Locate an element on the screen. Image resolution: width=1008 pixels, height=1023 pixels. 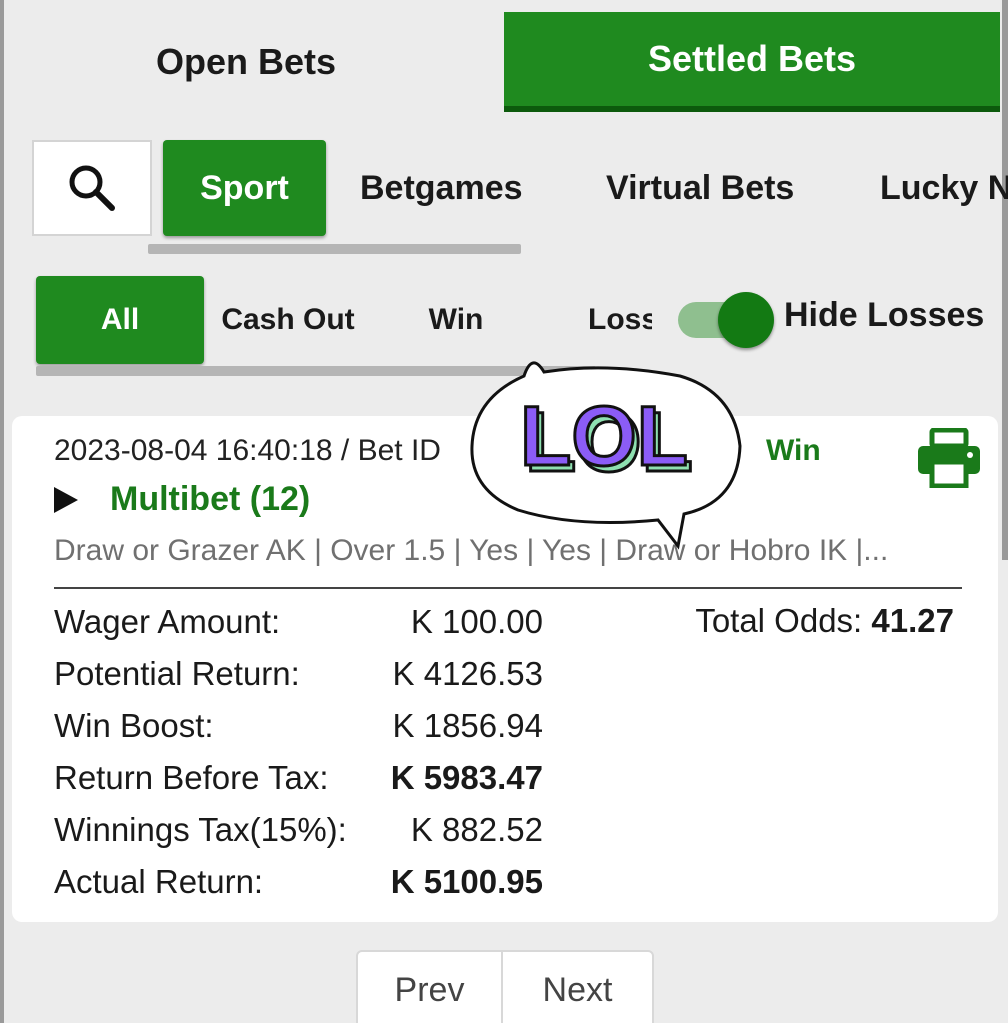
category-lucky: Lucky N is located at coordinates (944, 188).